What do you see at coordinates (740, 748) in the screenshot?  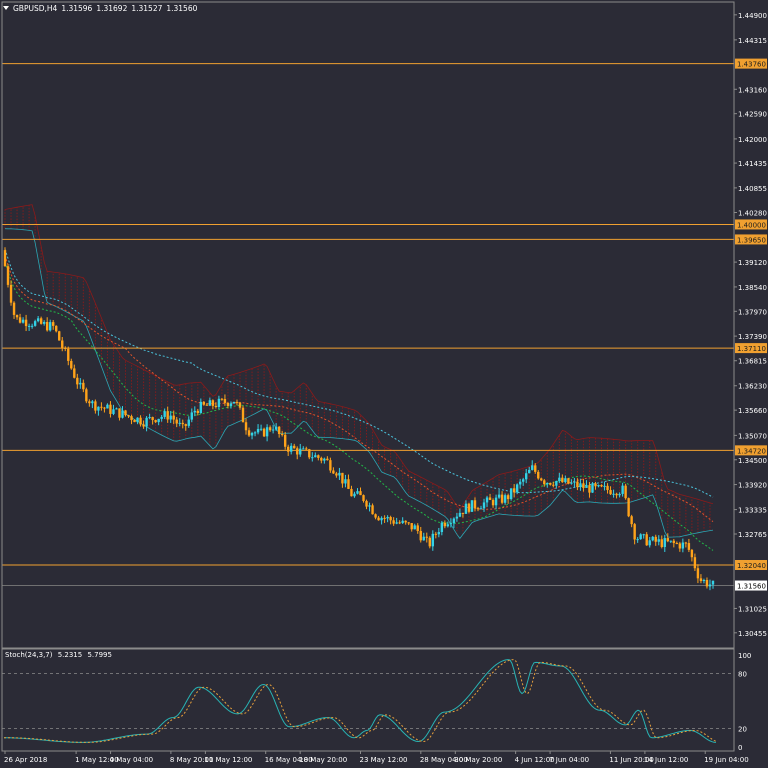 I see `stochastic-tick-label-3: 0` at bounding box center [740, 748].